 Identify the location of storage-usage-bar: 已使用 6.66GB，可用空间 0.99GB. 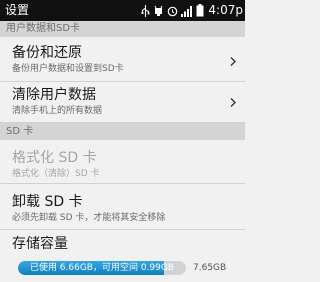
(102, 268).